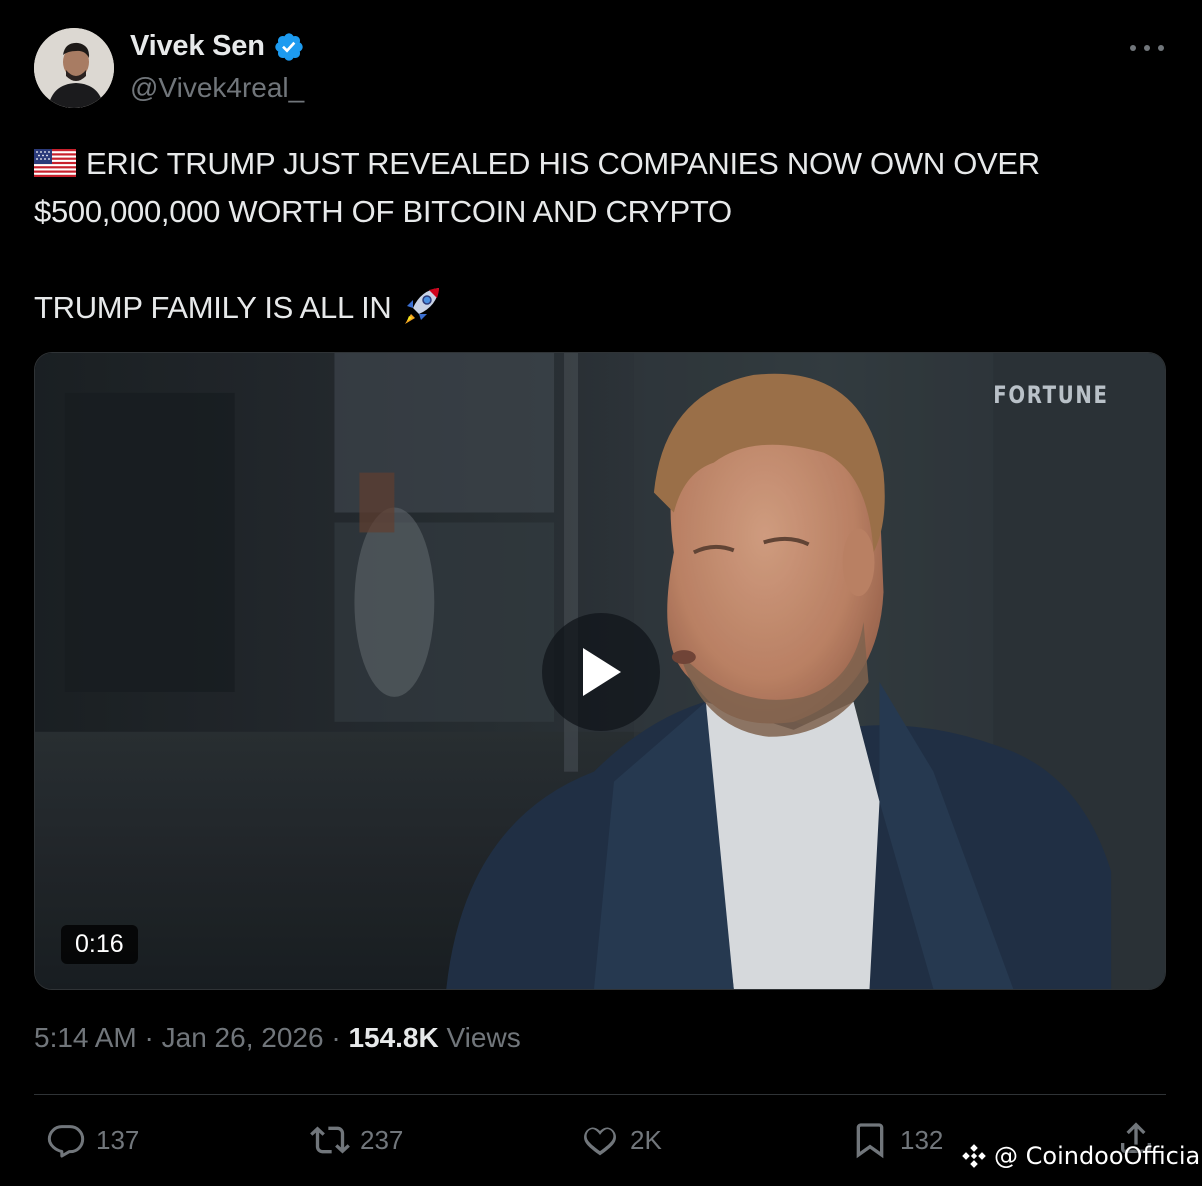 The width and height of the screenshot is (1202, 1186). Describe the element at coordinates (382, 1139) in the screenshot. I see `repost-count: 237` at that location.